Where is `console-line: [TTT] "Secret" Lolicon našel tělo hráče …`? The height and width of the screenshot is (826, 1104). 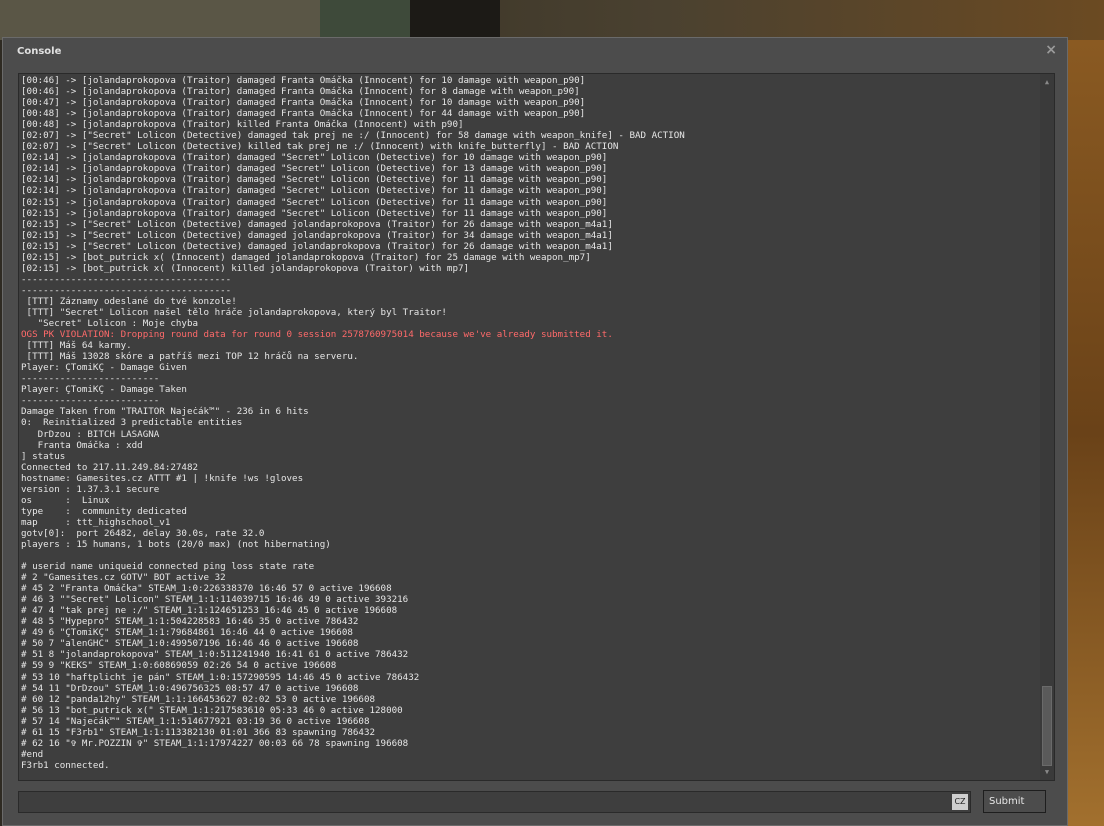
console-line: [TTT] "Secret" Lolicon našel tělo hráče … is located at coordinates (234, 312).